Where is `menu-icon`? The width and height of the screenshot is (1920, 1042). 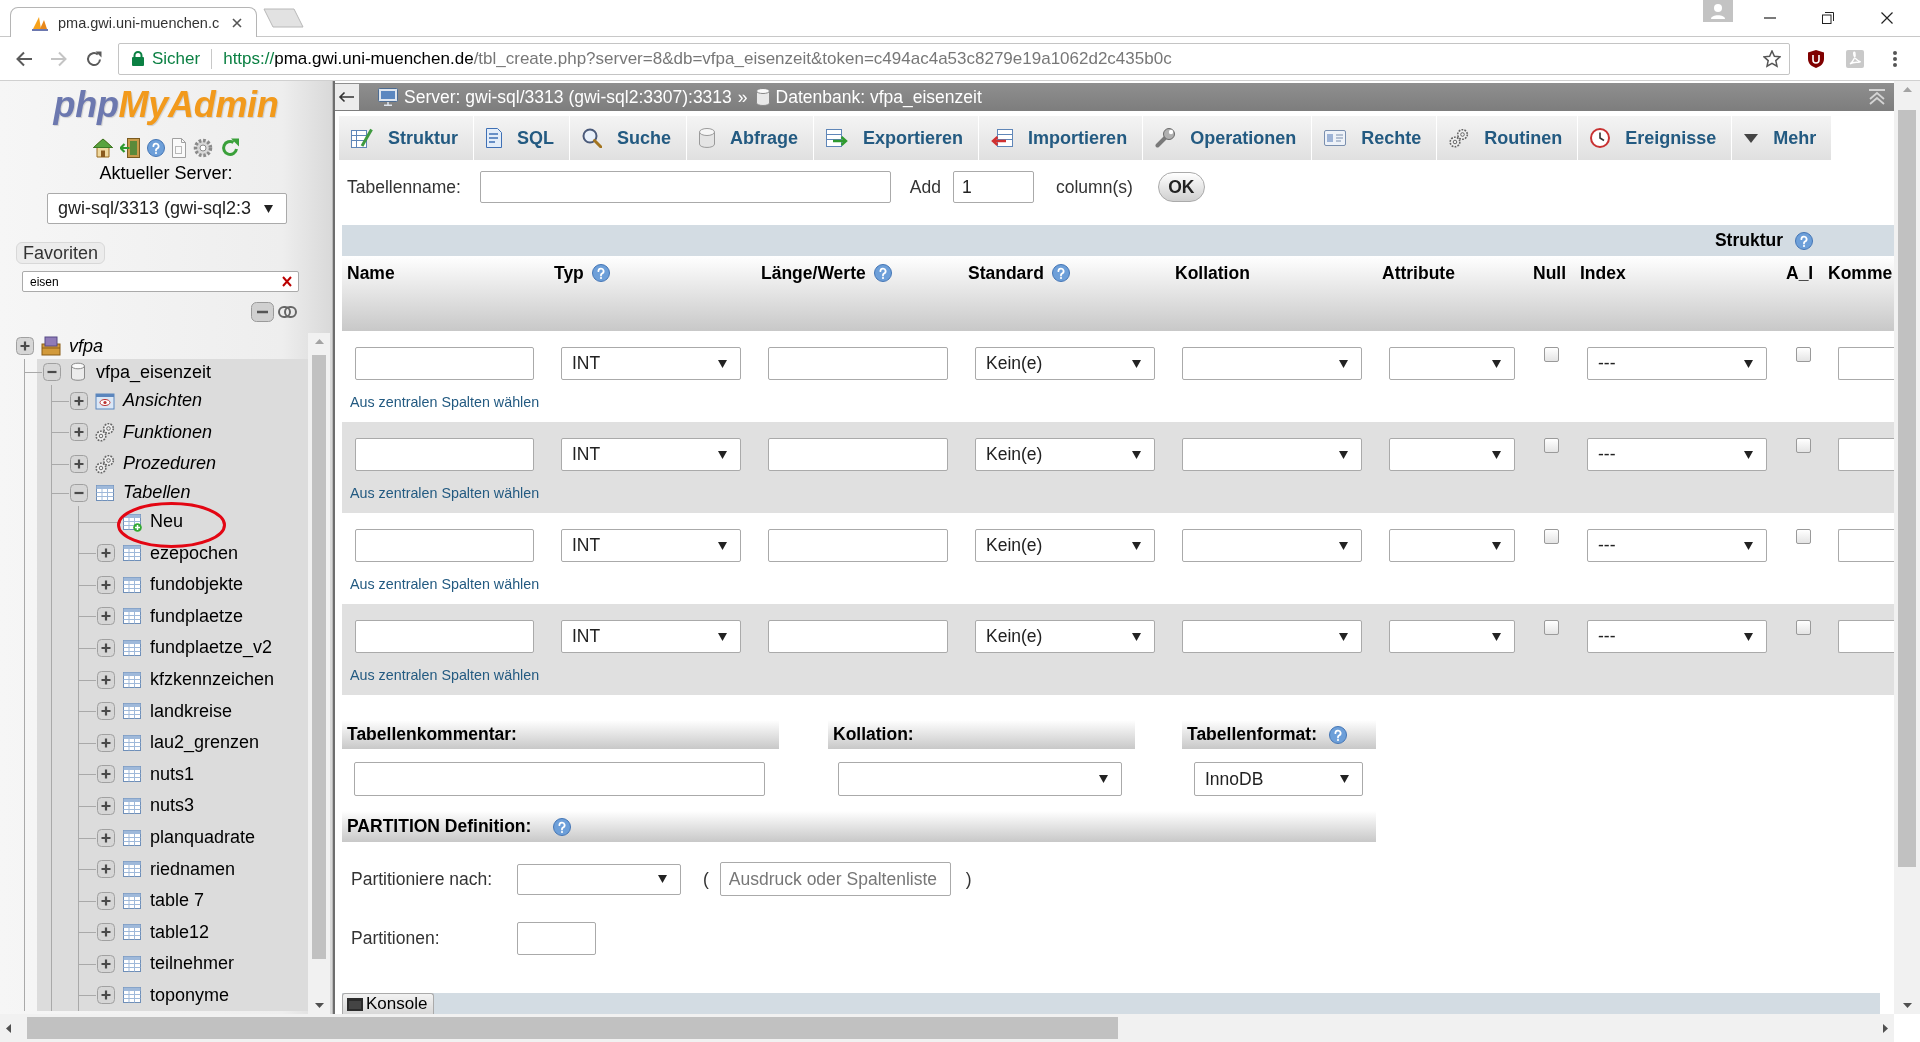
menu-icon is located at coordinates (1895, 58).